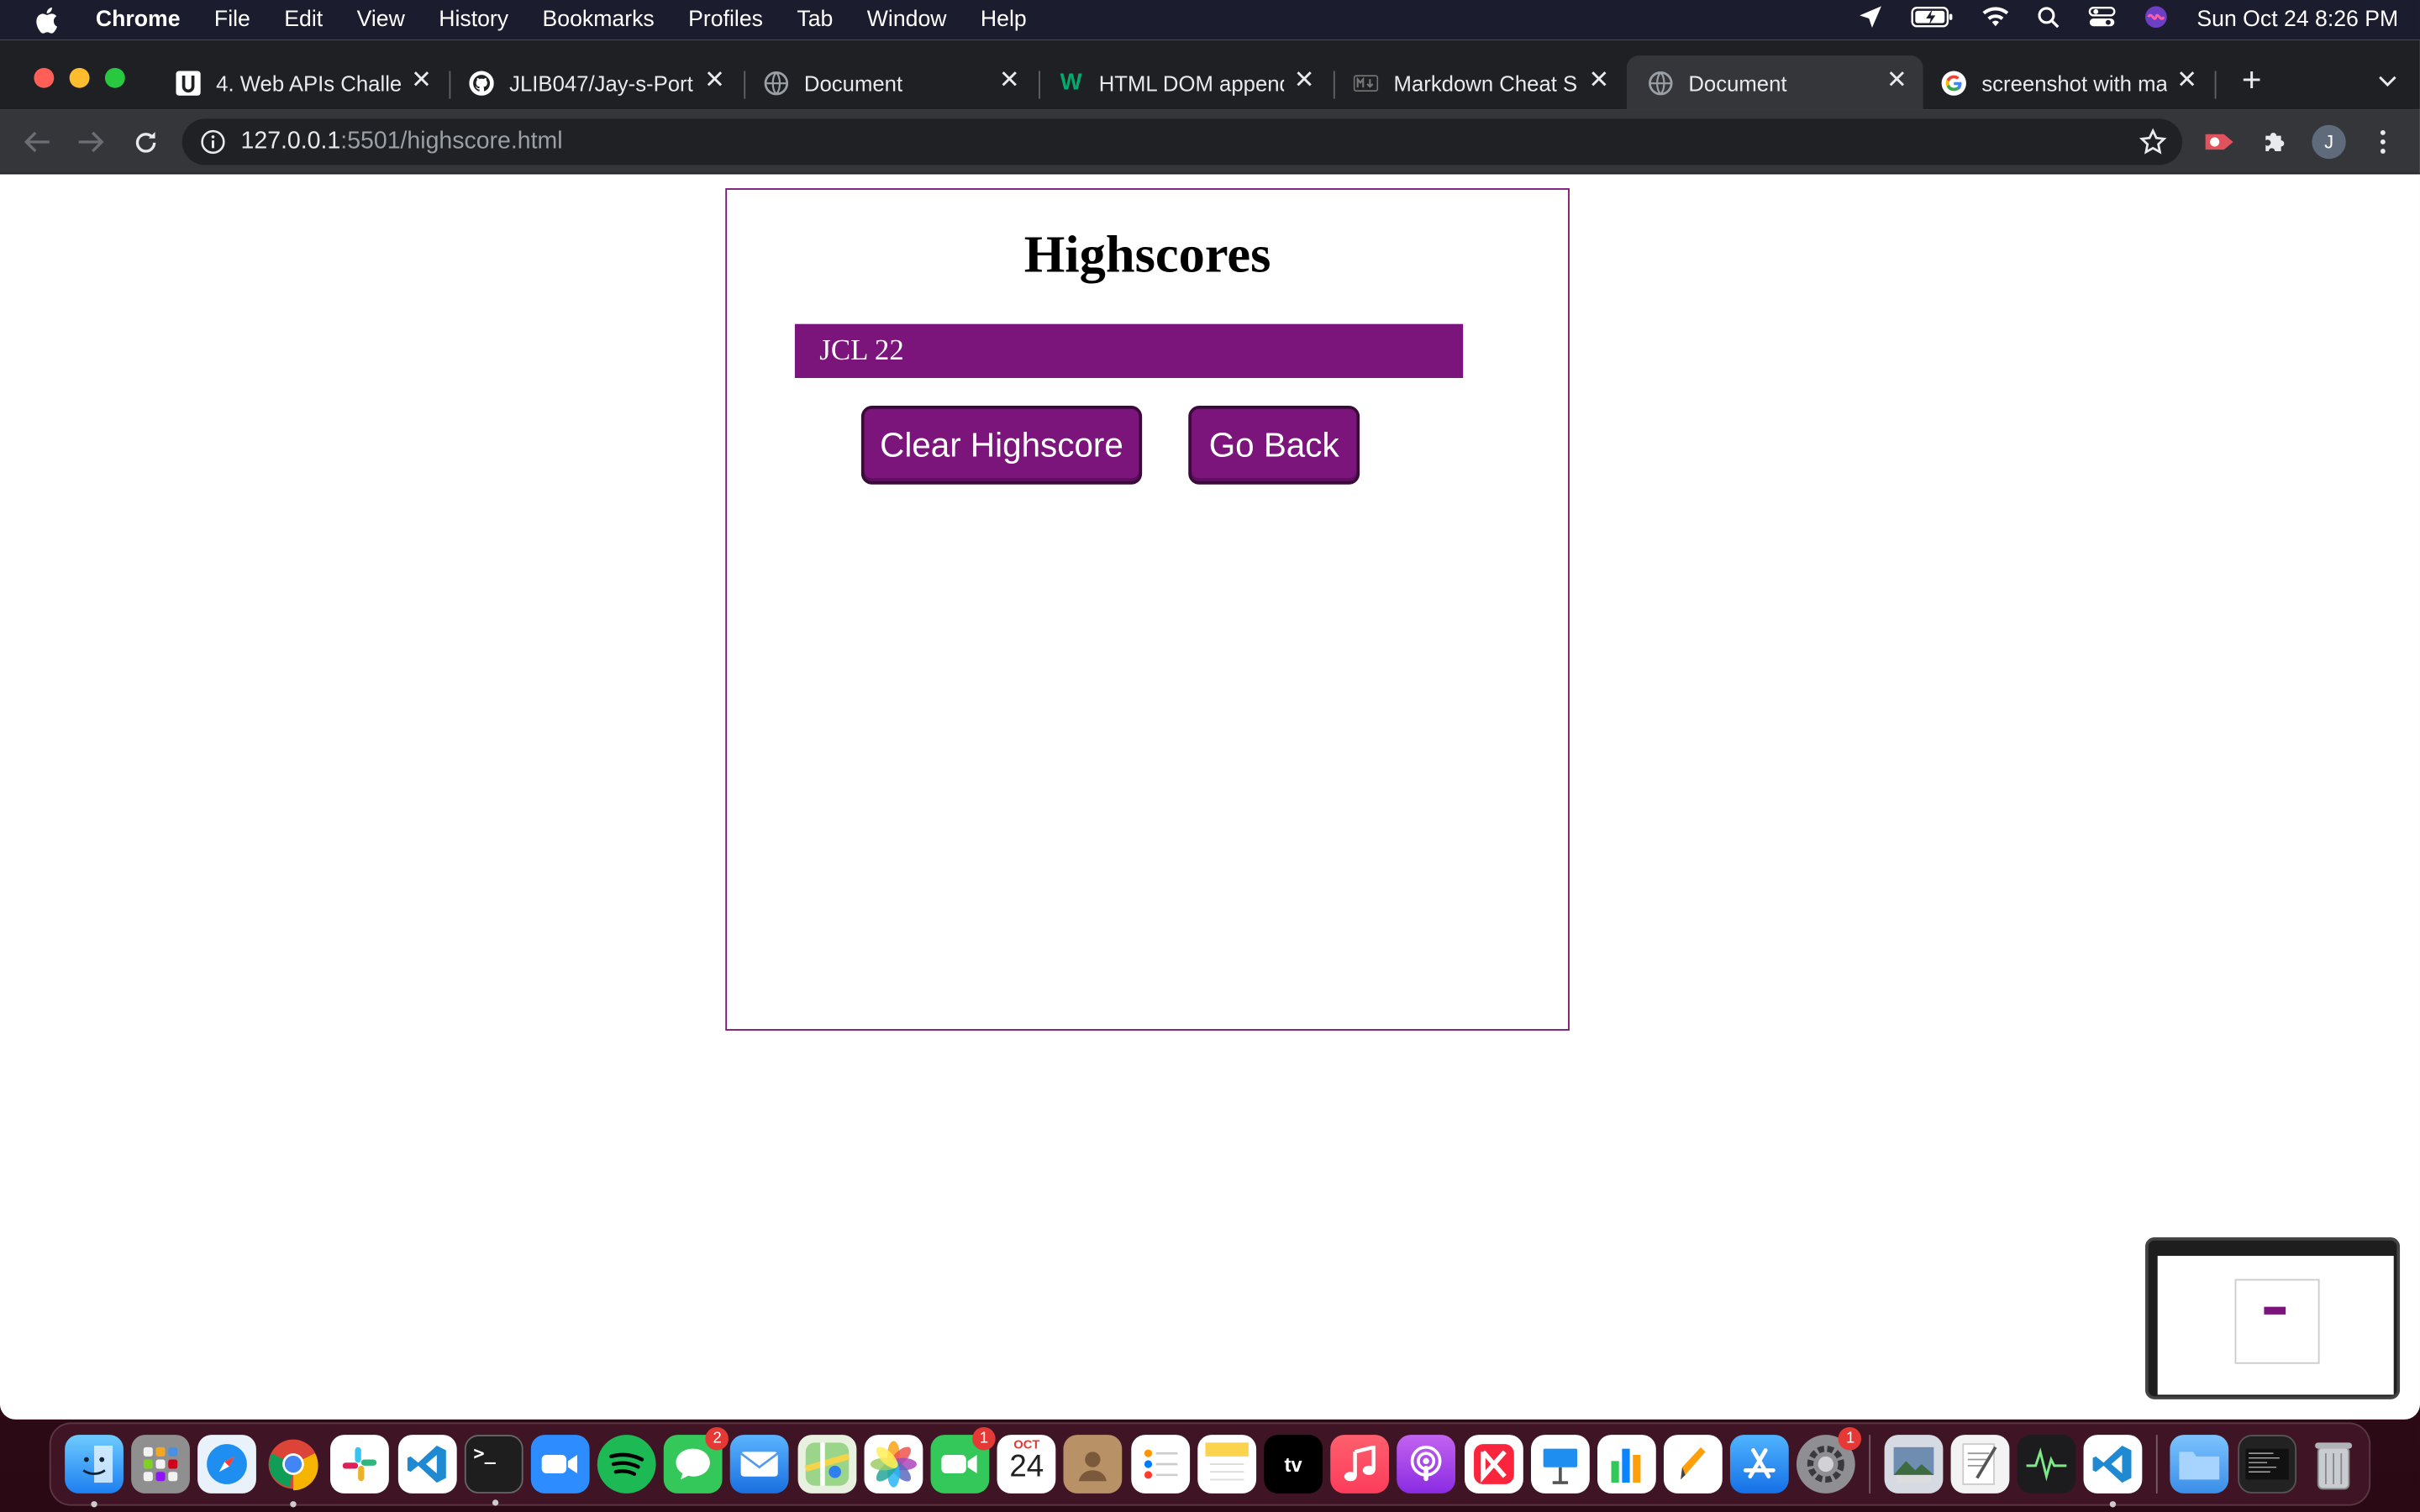  What do you see at coordinates (1933, 20) in the screenshot?
I see `battery-icon` at bounding box center [1933, 20].